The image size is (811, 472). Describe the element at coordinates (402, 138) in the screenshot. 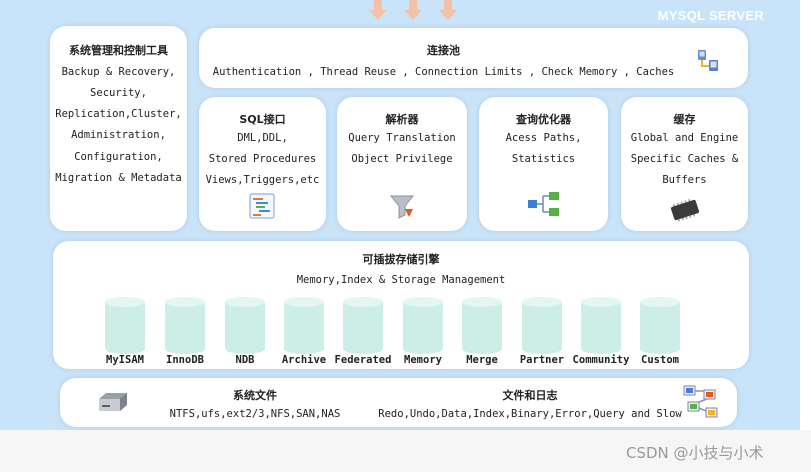

I see `parser-item: Query Translation` at that location.